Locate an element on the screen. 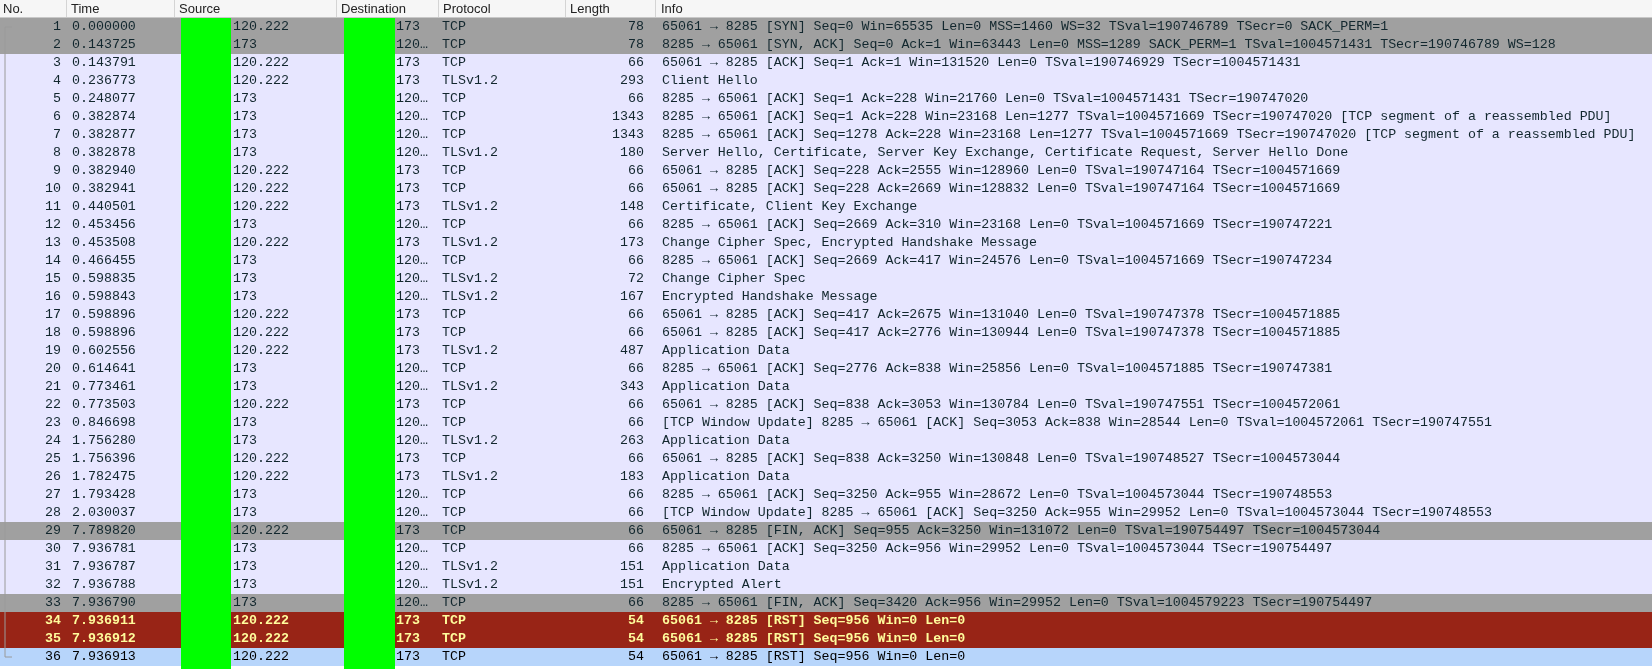  packet-row: 35 7.936912 120.222 173 TCP 54 65061 → 8285 [RST] Seq=956 Win=0 Len=0 is located at coordinates (826, 639).